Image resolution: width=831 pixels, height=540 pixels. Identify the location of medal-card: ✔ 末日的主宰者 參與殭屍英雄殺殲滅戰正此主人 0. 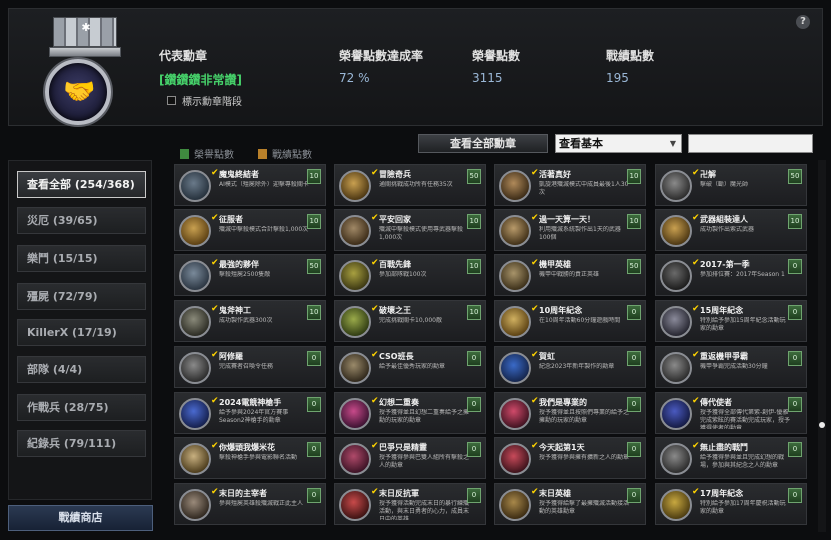
(250, 504).